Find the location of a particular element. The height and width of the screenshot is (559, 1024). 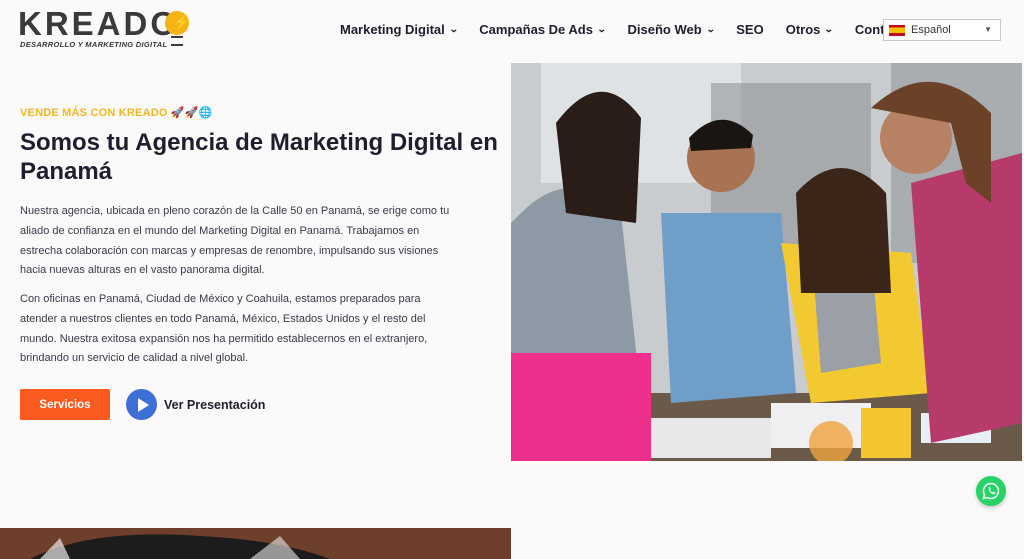

bulb-base-icon is located at coordinates (177, 41).